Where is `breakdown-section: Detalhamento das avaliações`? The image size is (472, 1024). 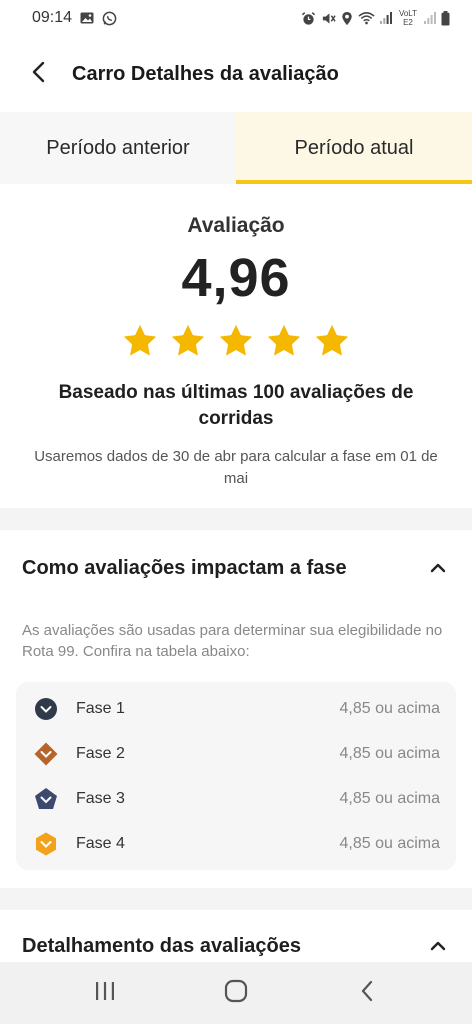
breakdown-section: Detalhamento das avaliações is located at coordinates (236, 936).